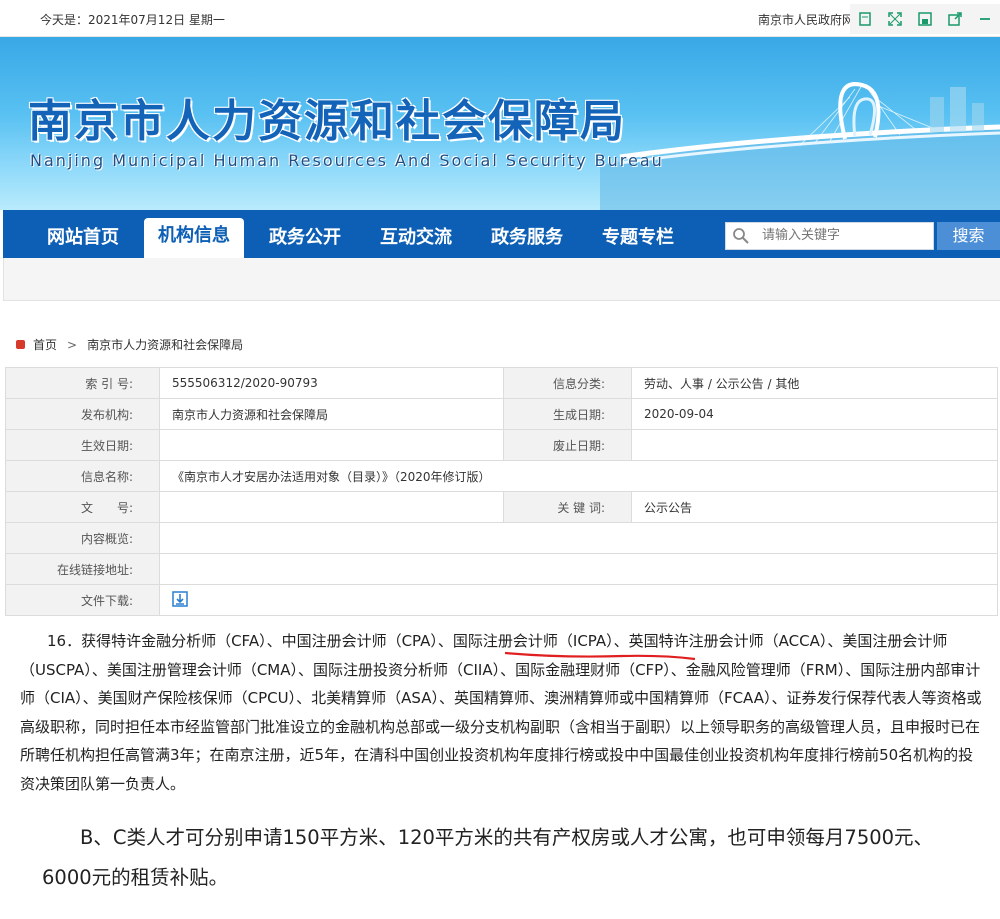 The height and width of the screenshot is (919, 1000). Describe the element at coordinates (814, 507) in the screenshot. I see `keywords-value: 公示公告` at that location.